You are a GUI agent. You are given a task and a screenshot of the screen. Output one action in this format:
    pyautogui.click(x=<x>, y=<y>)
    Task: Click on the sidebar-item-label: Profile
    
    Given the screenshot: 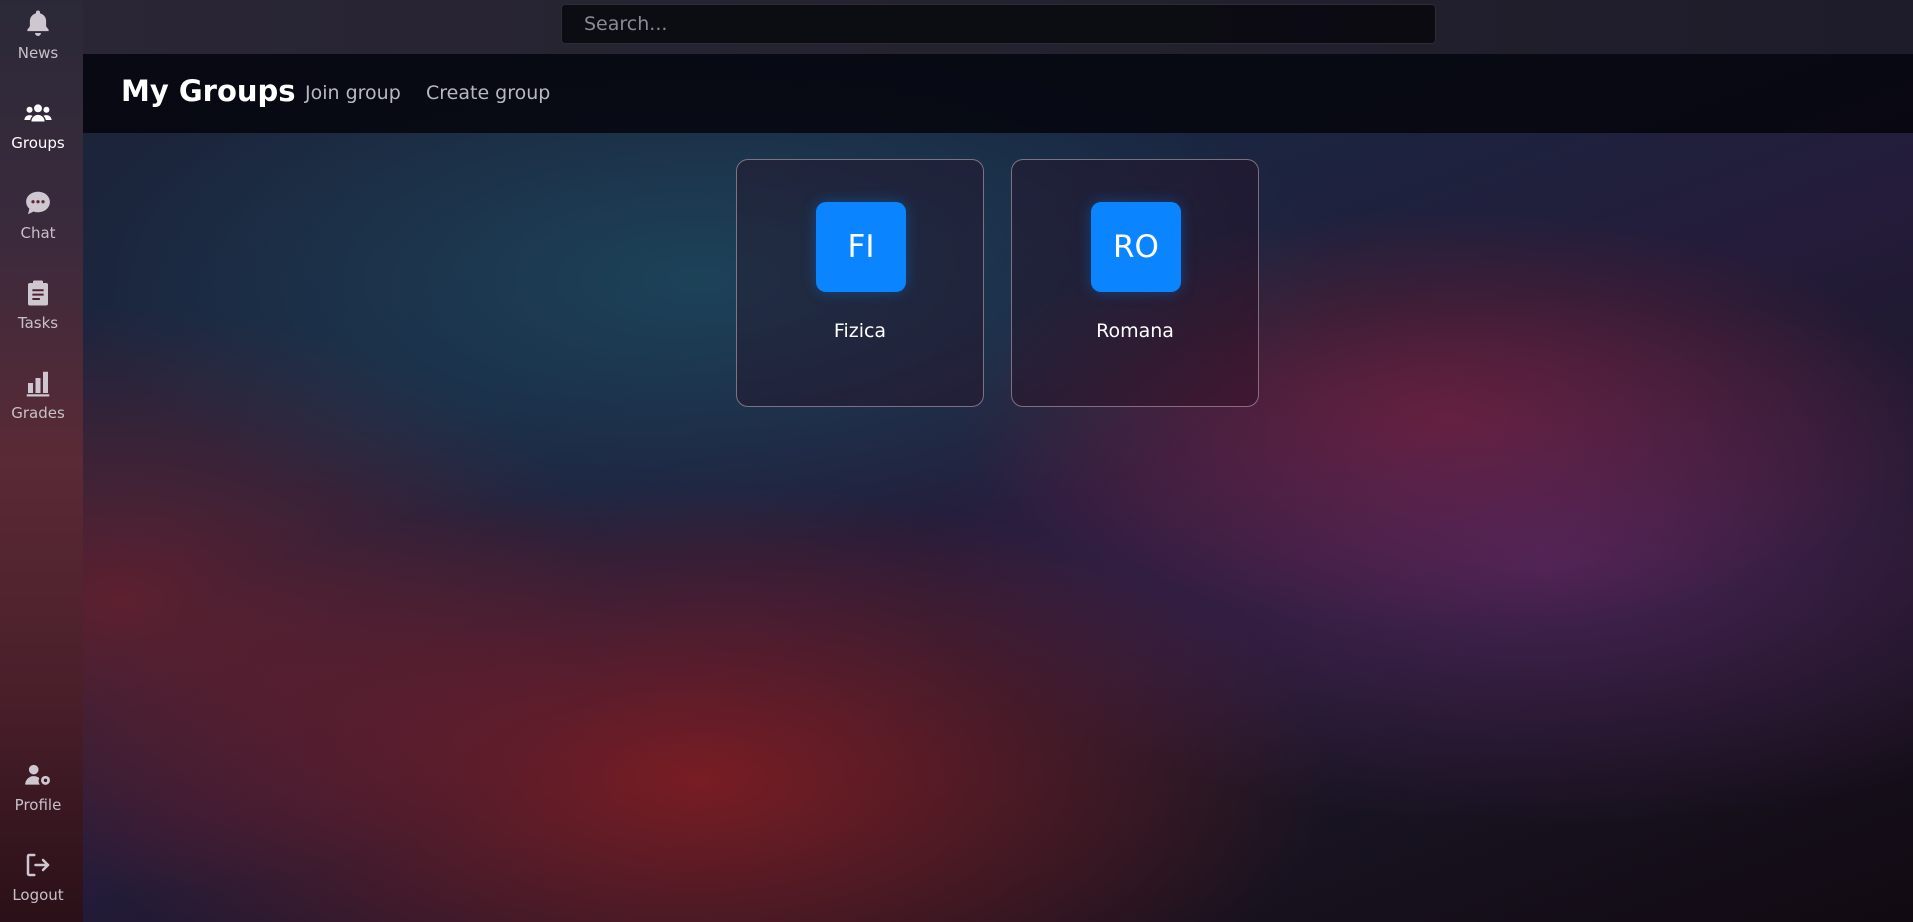 What is the action you would take?
    pyautogui.click(x=38, y=805)
    